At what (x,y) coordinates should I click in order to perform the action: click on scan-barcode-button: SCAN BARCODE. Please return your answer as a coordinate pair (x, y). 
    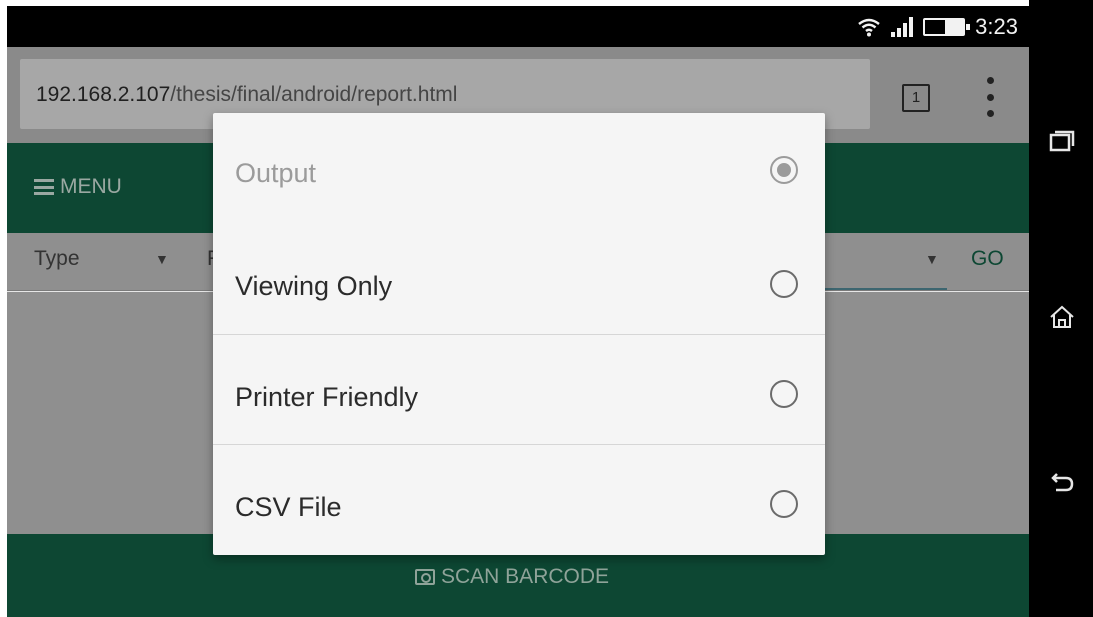
    Looking at the image, I should click on (512, 577).